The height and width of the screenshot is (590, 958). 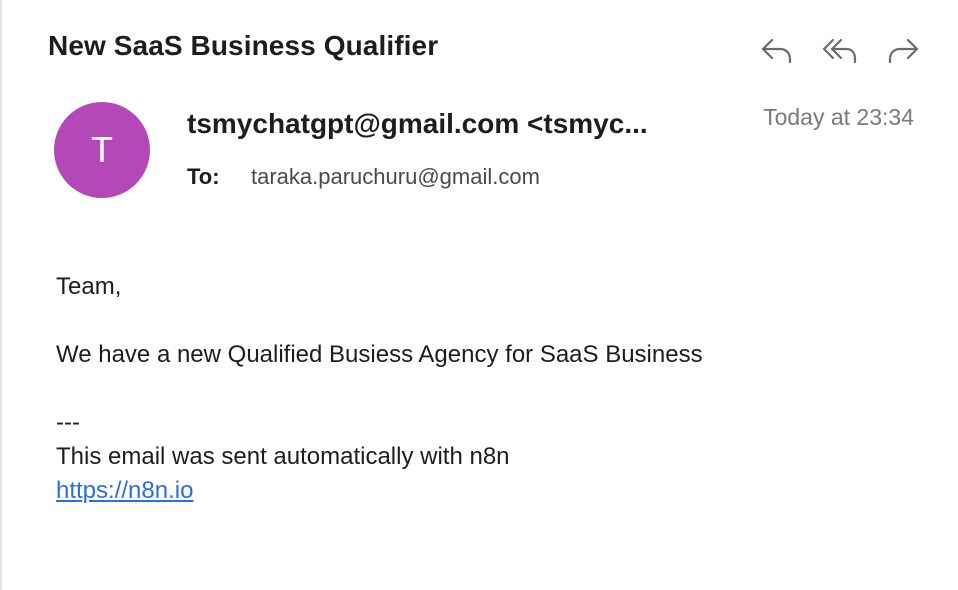 I want to click on reply-all-icon, so click(x=839, y=51).